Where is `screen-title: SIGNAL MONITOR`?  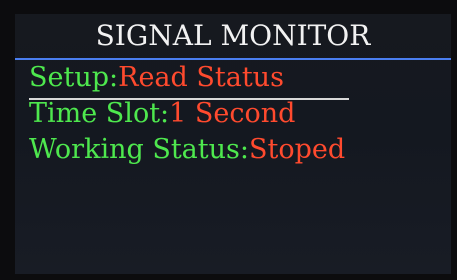 screen-title: SIGNAL MONITOR is located at coordinates (233, 35).